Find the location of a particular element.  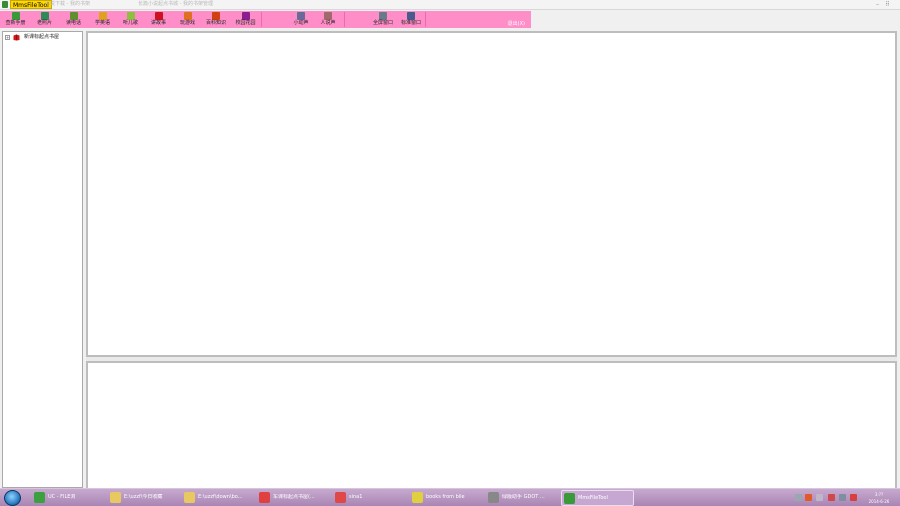

tray-security-icon is located at coordinates (831, 497).